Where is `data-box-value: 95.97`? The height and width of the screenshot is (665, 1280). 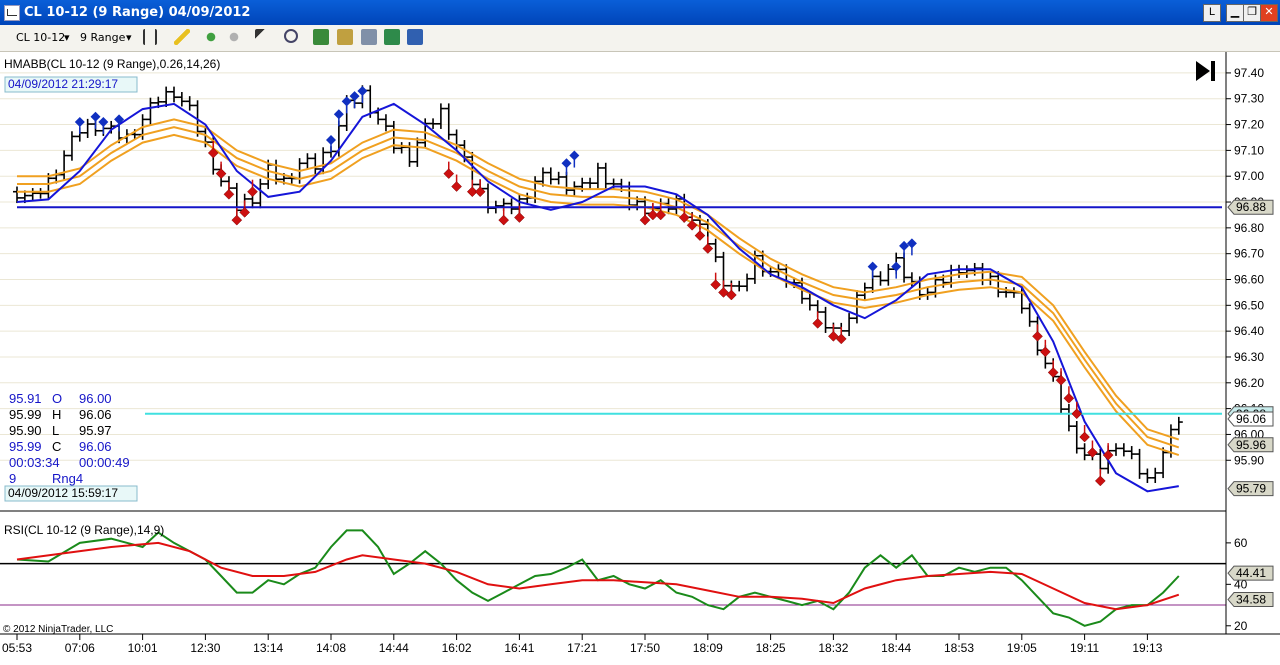
data-box-value: 95.97 is located at coordinates (95, 430).